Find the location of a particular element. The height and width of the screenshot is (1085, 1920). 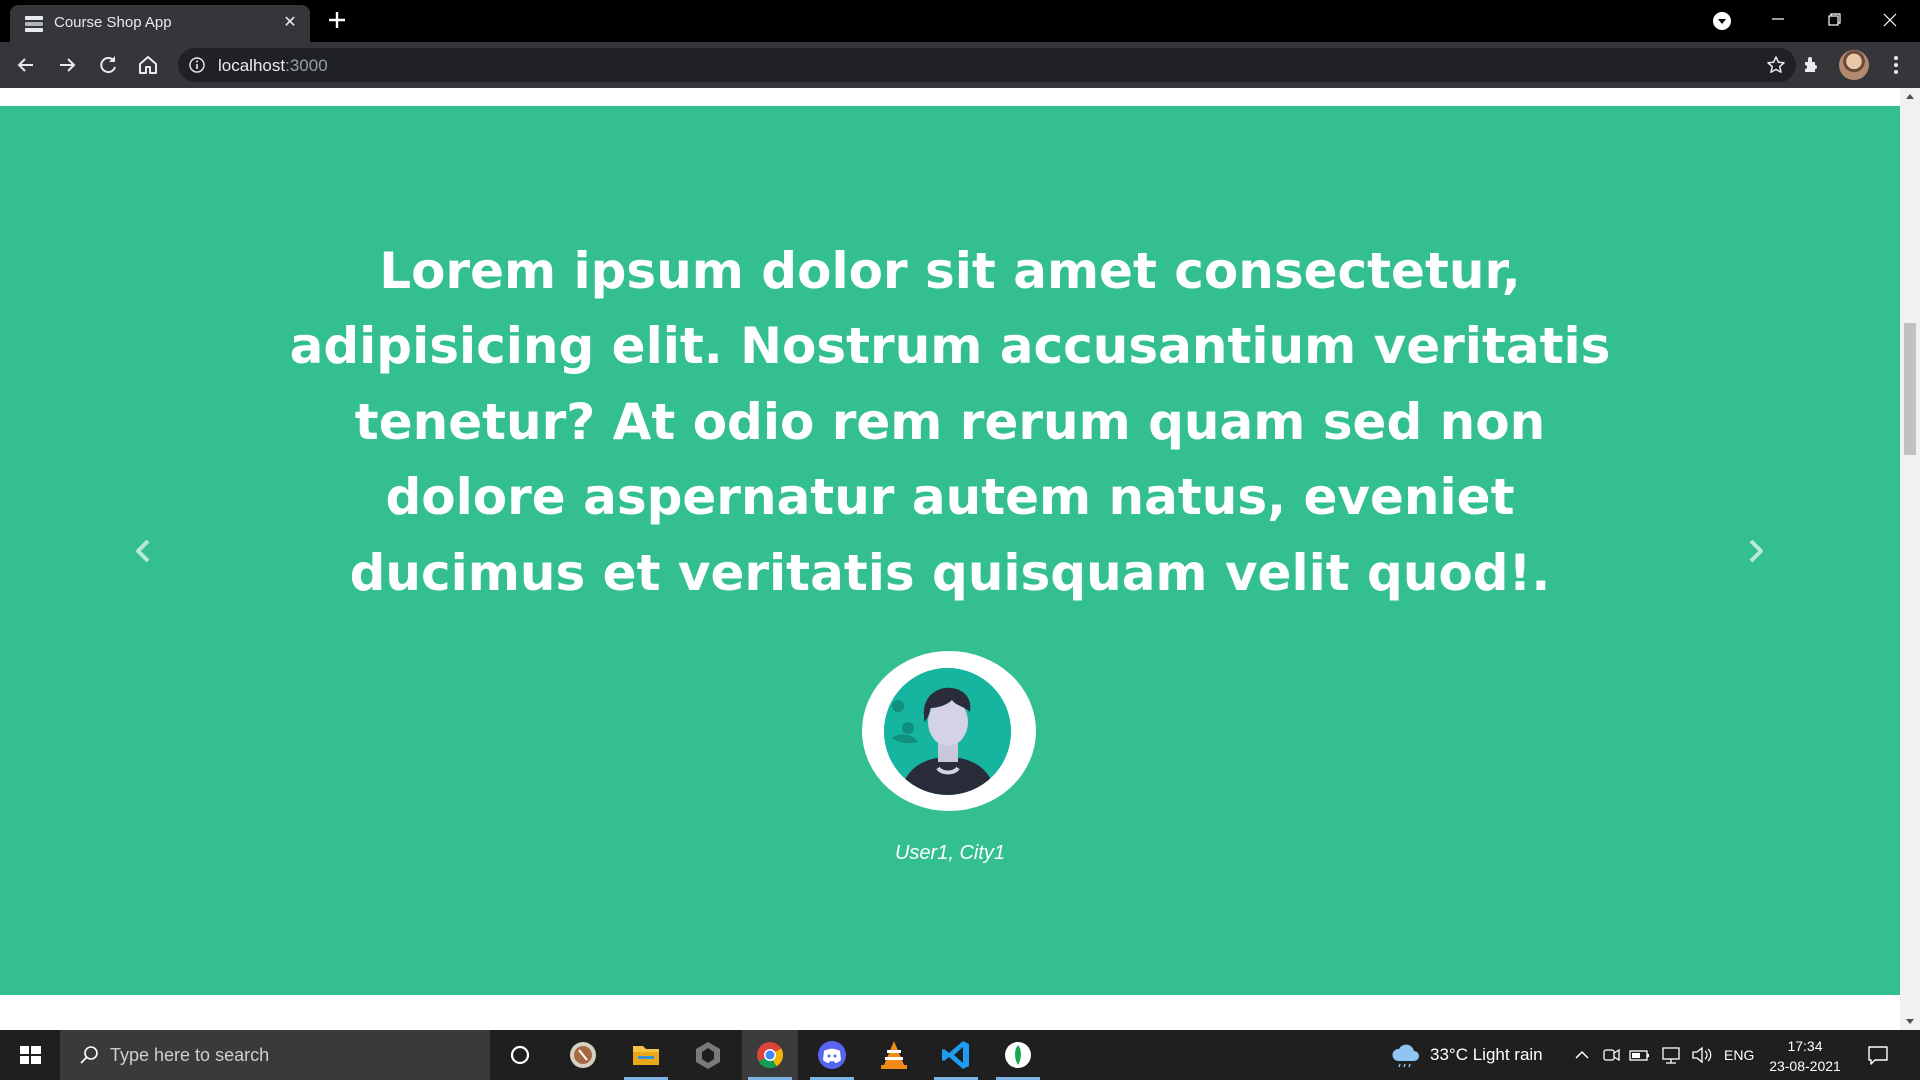

notification-icon is located at coordinates (1878, 1055).